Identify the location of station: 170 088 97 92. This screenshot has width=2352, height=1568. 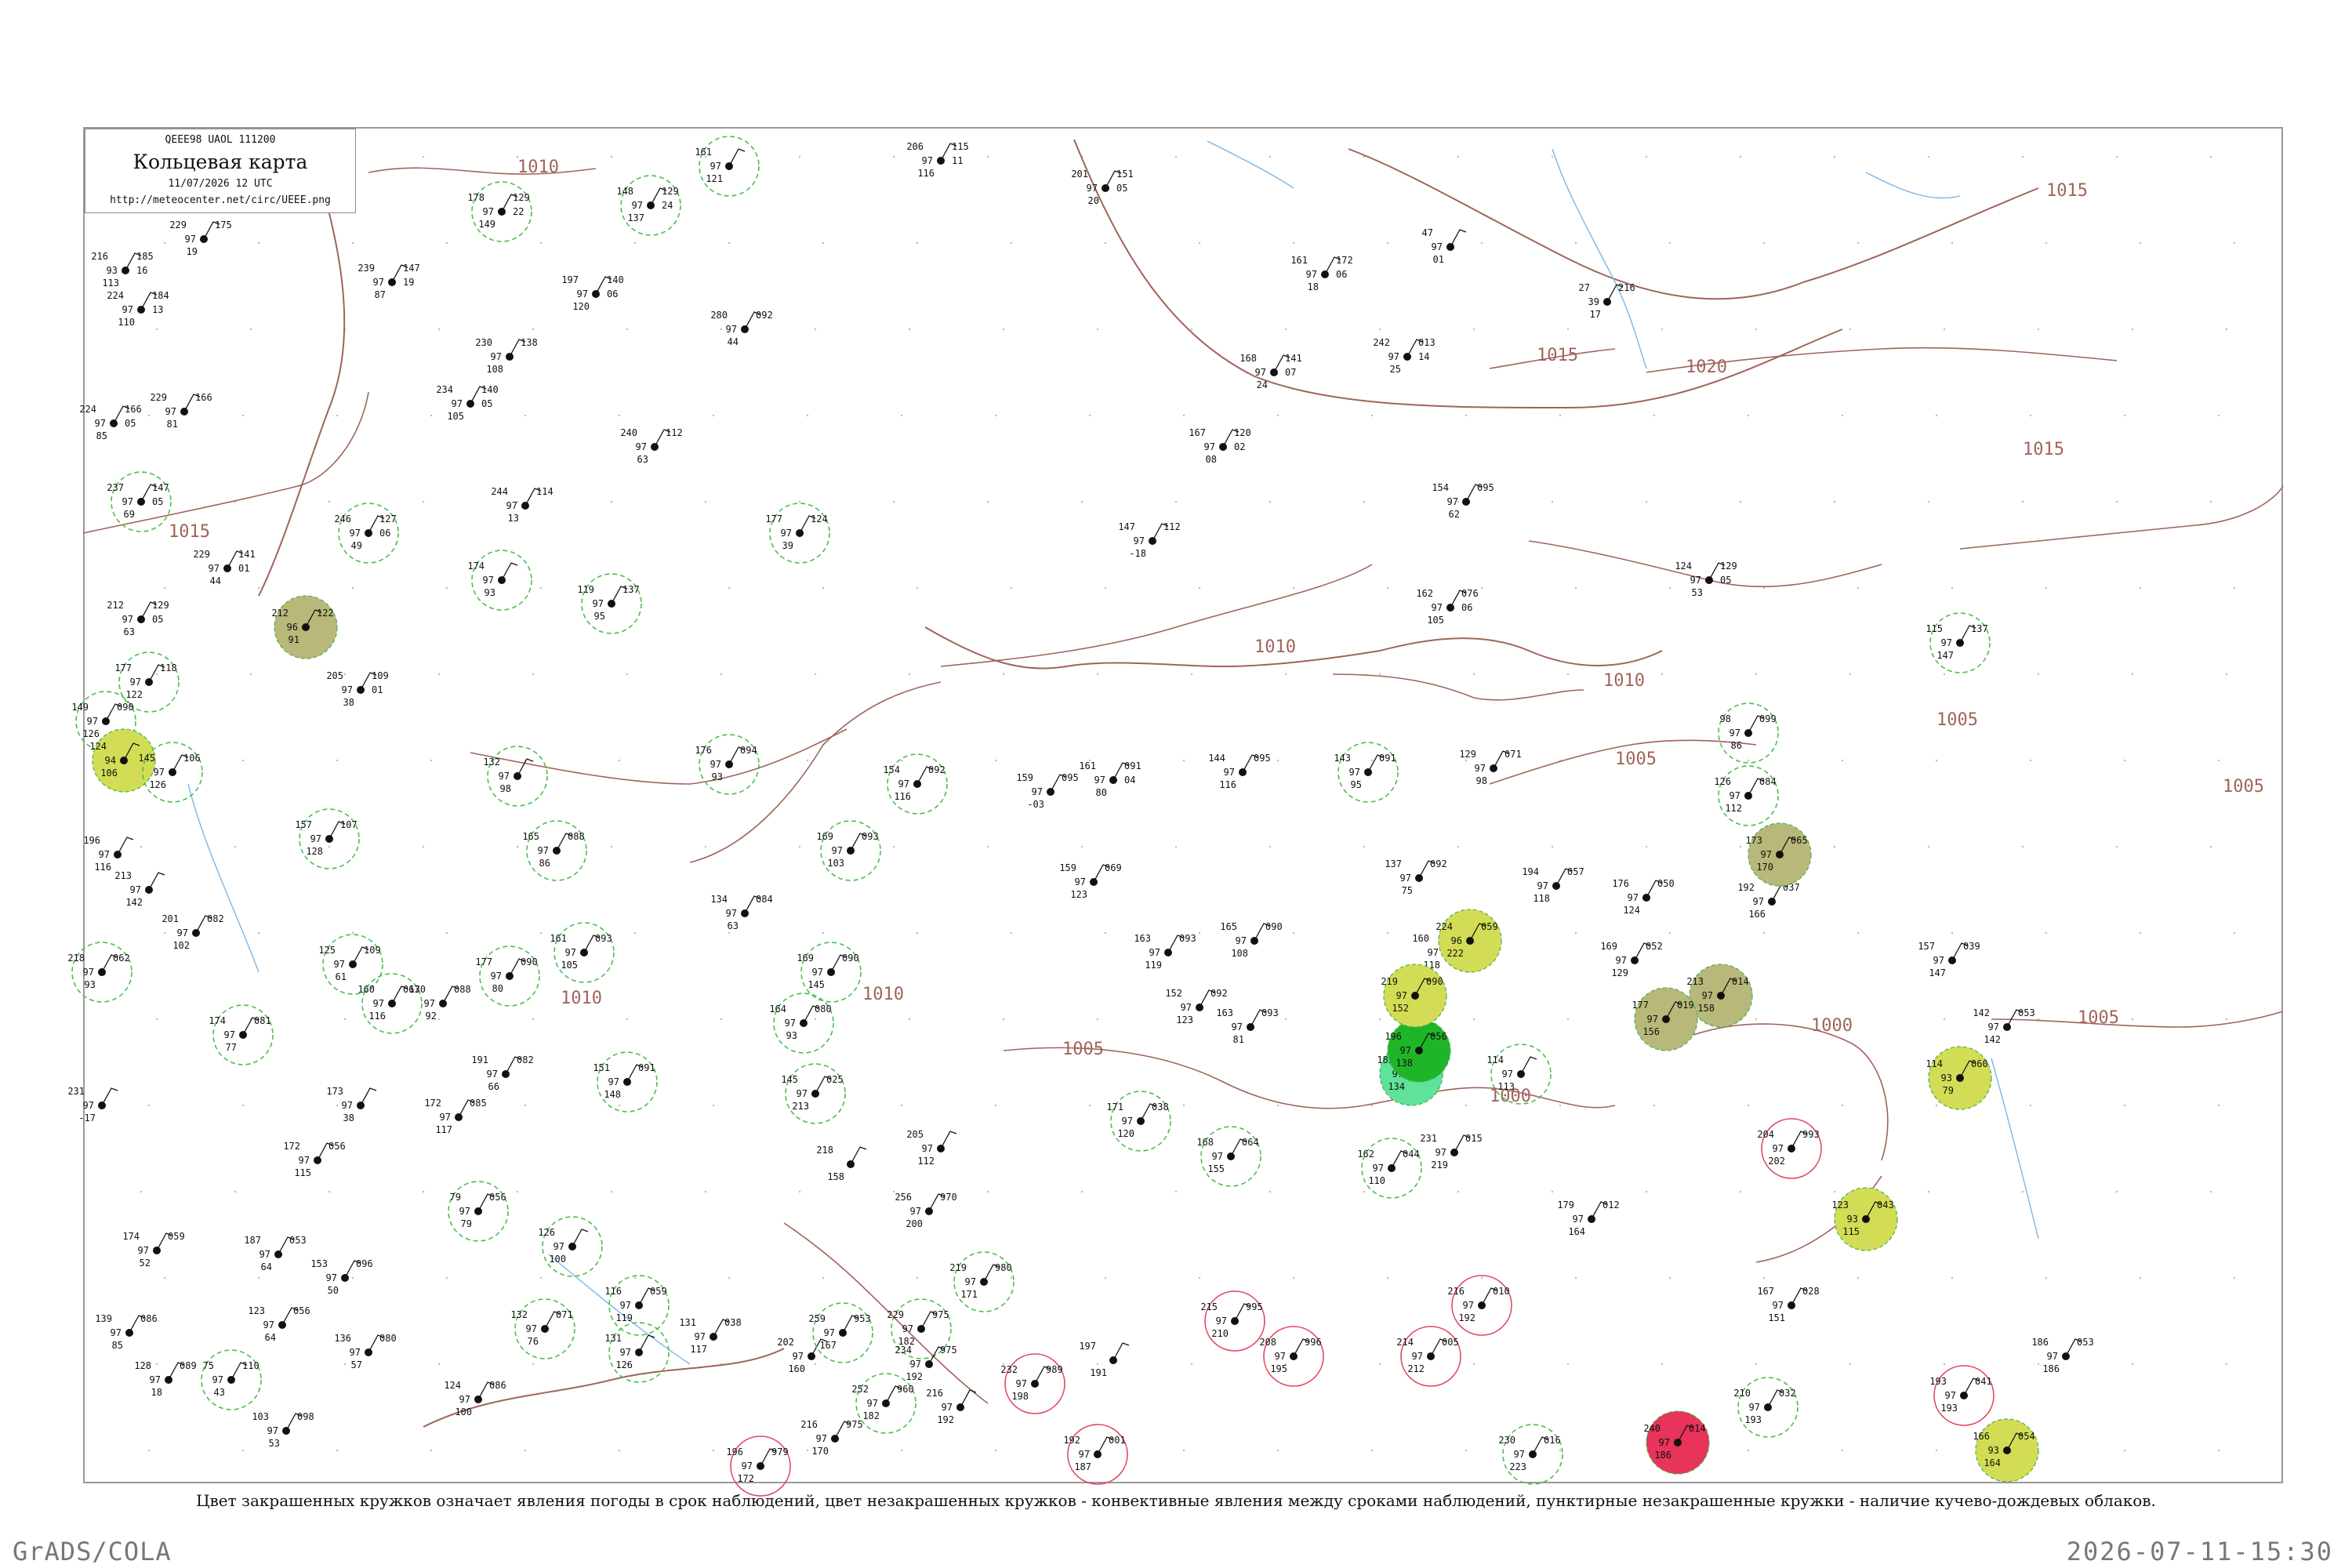
(439, 1003).